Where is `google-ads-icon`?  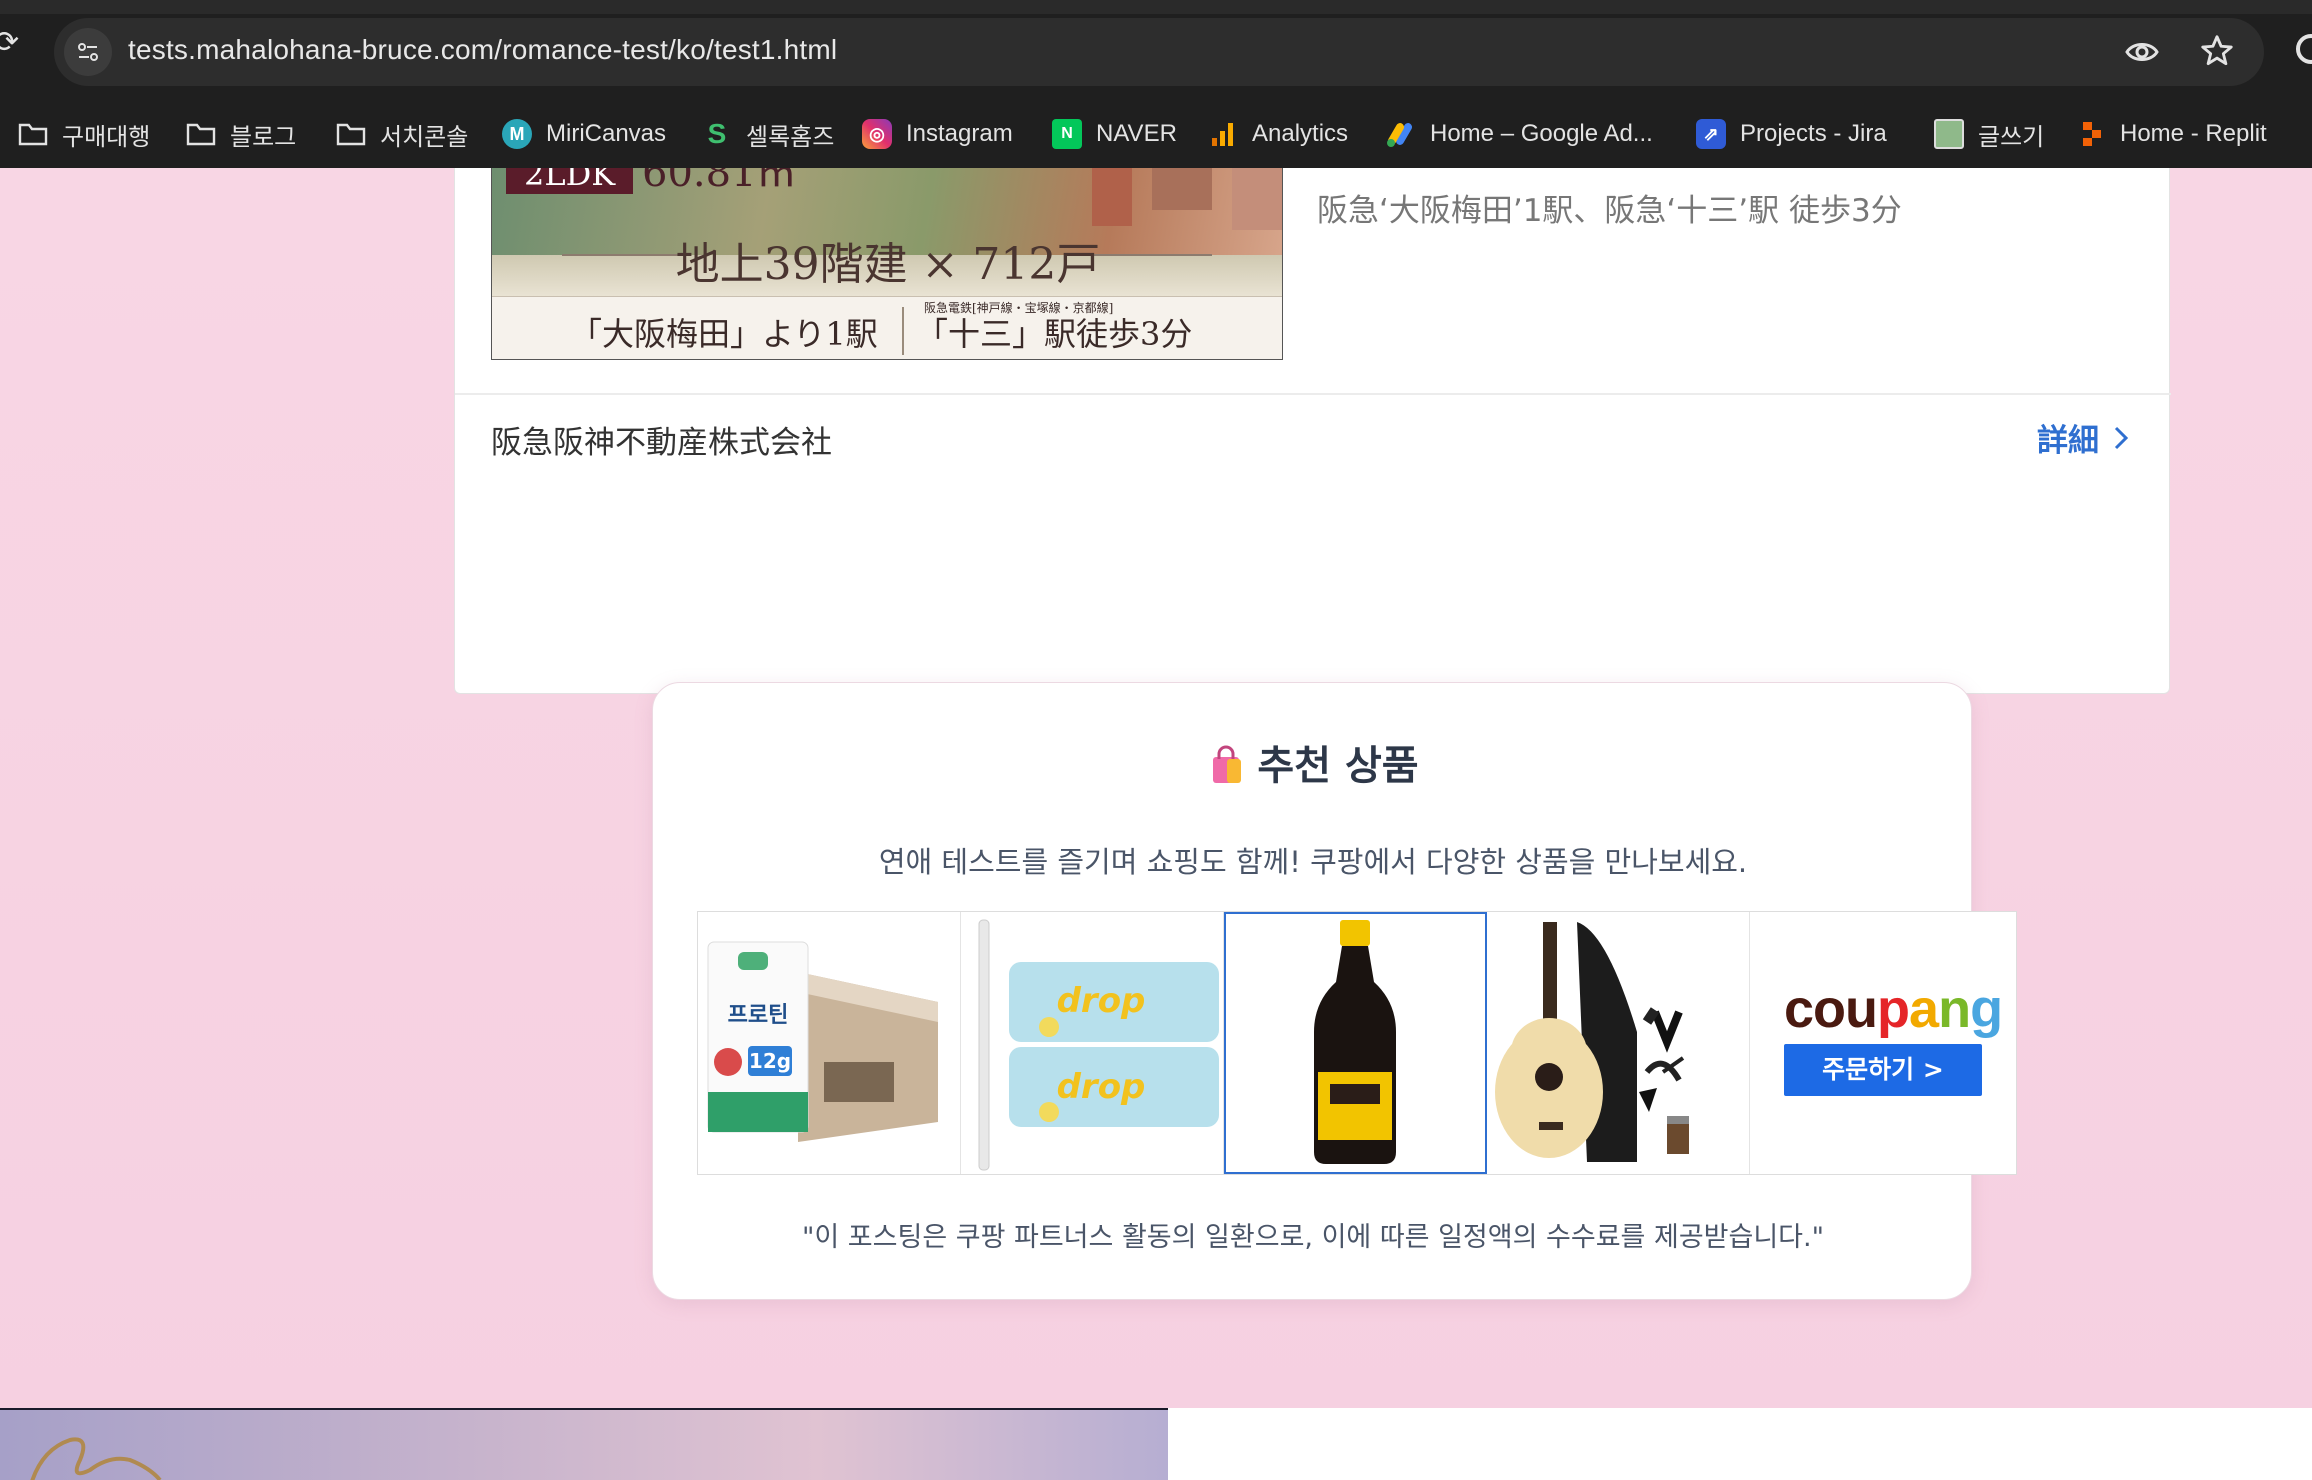
google-ads-icon is located at coordinates (1401, 134).